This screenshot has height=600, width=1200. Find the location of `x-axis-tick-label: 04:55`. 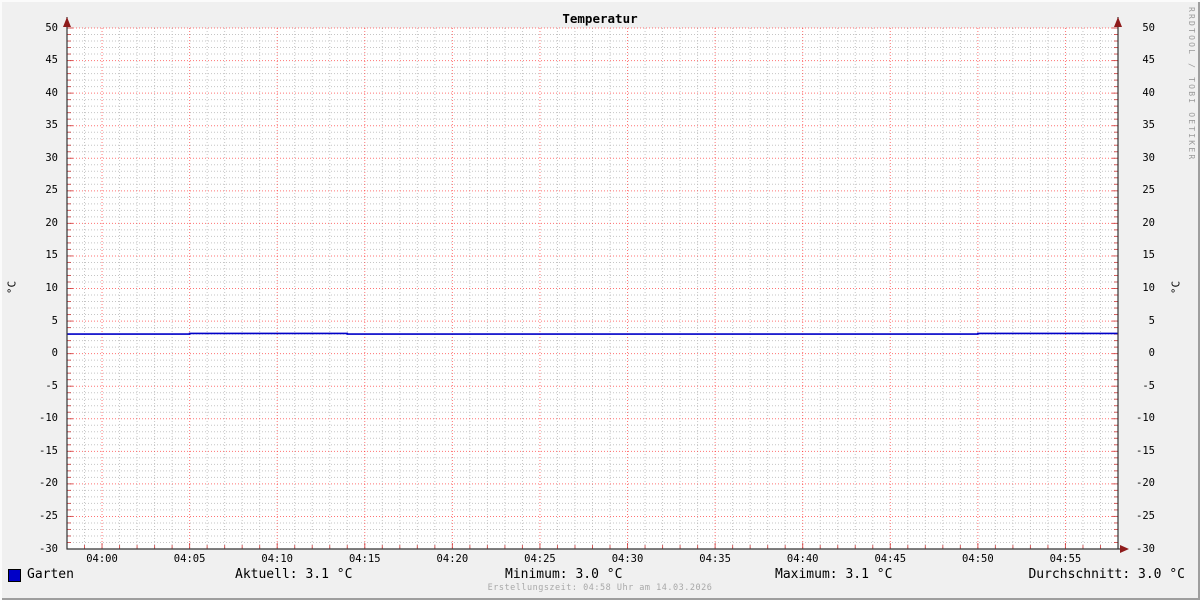

x-axis-tick-label: 04:55 is located at coordinates (1065, 559).